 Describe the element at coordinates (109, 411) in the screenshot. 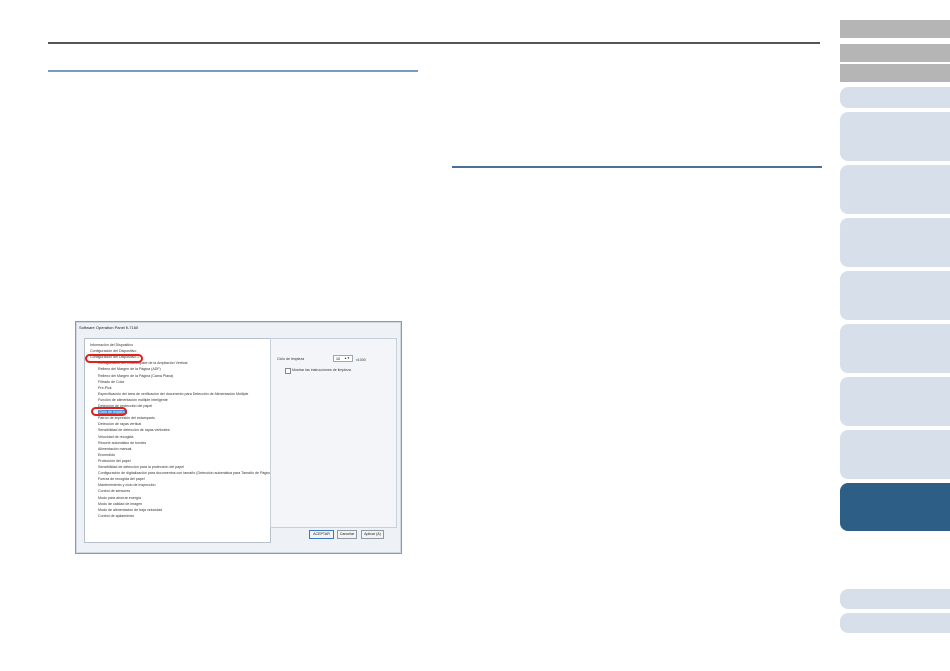

I see `highlight-cleaning-cycle` at that location.